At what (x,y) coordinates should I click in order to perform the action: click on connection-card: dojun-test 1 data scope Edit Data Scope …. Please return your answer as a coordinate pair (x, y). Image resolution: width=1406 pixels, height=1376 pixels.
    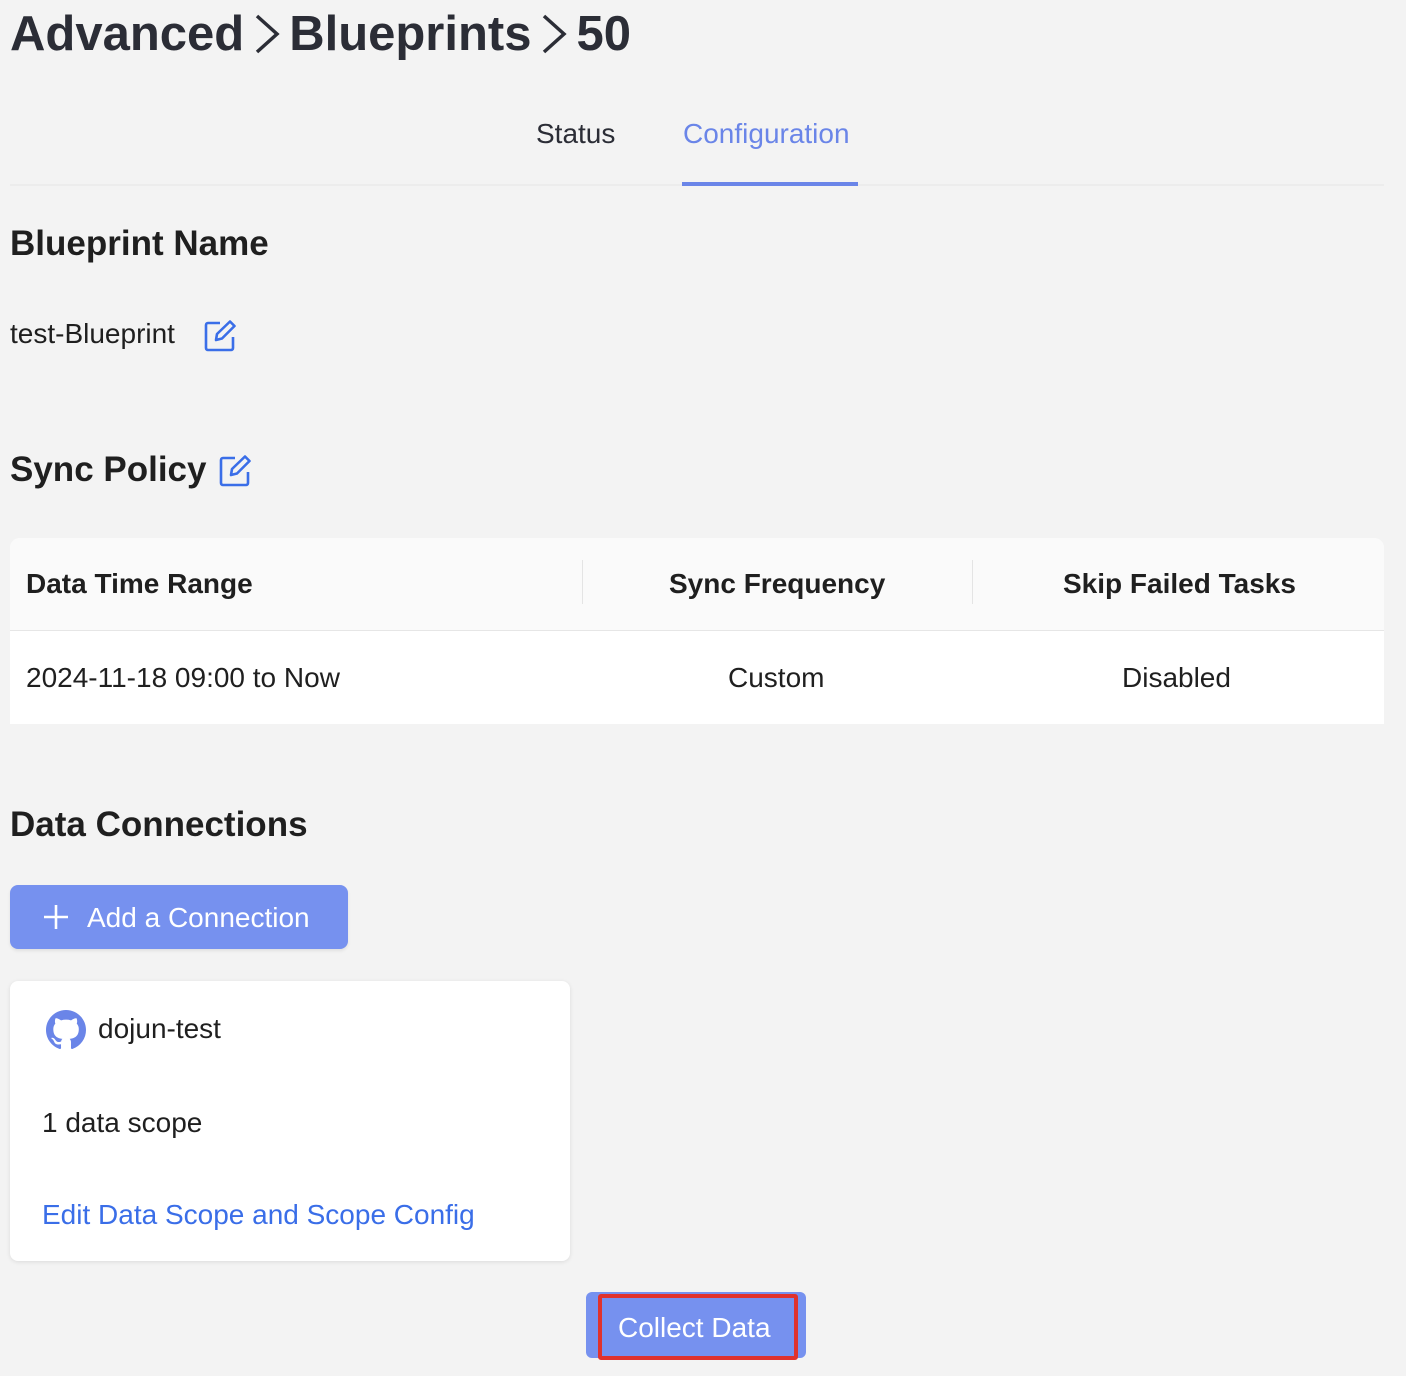
    Looking at the image, I should click on (290, 1121).